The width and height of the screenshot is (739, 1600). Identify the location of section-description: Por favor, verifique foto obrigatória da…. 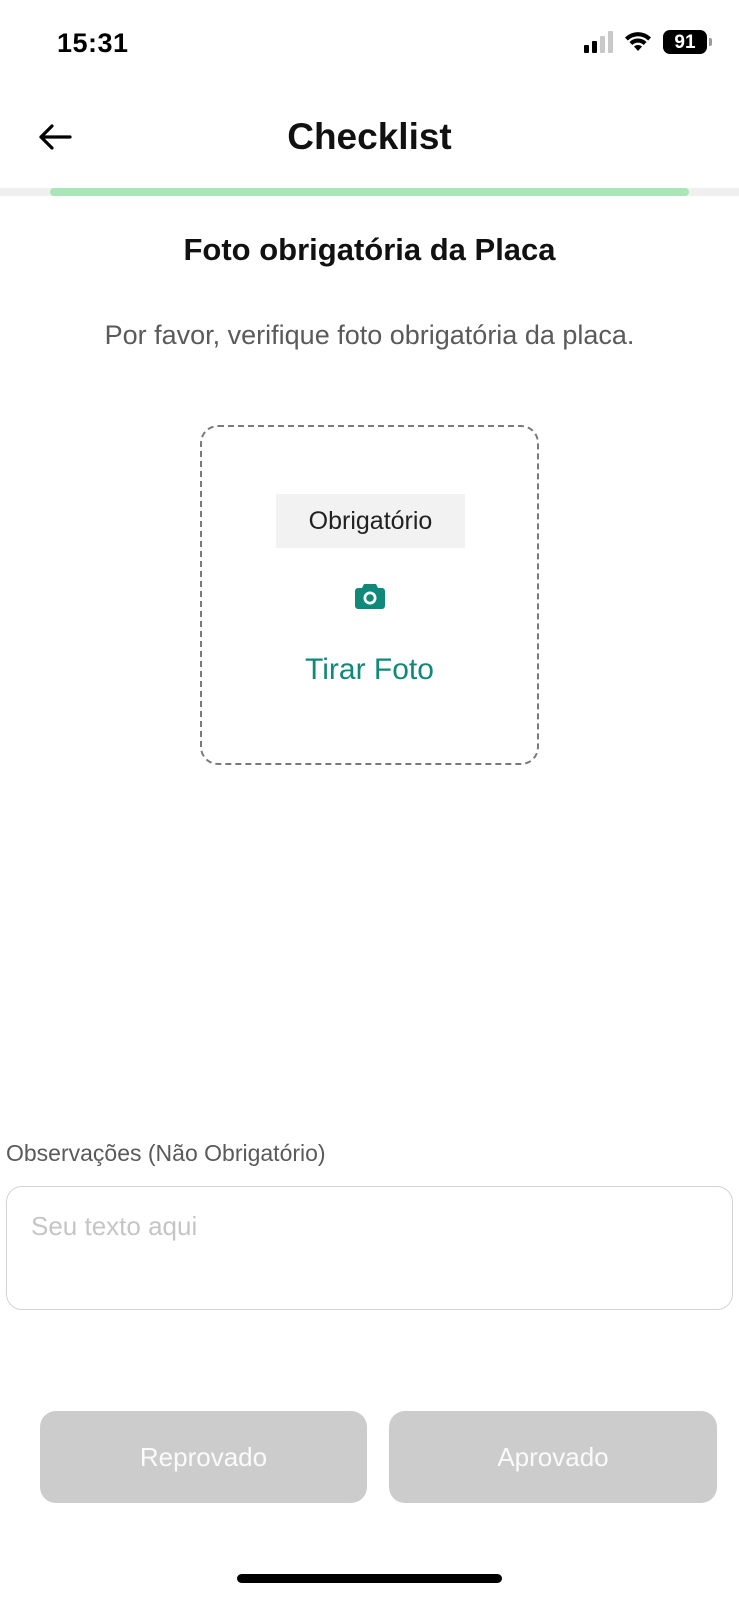
(369, 335).